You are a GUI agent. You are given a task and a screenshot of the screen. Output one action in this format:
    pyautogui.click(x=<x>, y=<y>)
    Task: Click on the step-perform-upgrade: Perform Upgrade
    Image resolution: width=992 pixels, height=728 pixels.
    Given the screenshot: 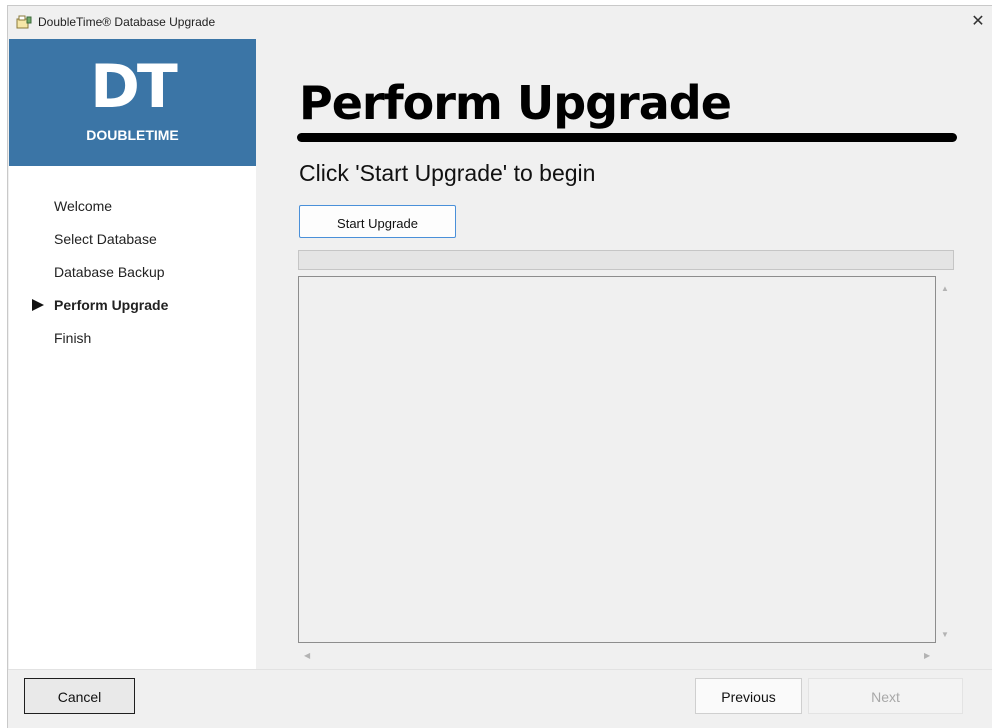 What is the action you would take?
    pyautogui.click(x=132, y=309)
    